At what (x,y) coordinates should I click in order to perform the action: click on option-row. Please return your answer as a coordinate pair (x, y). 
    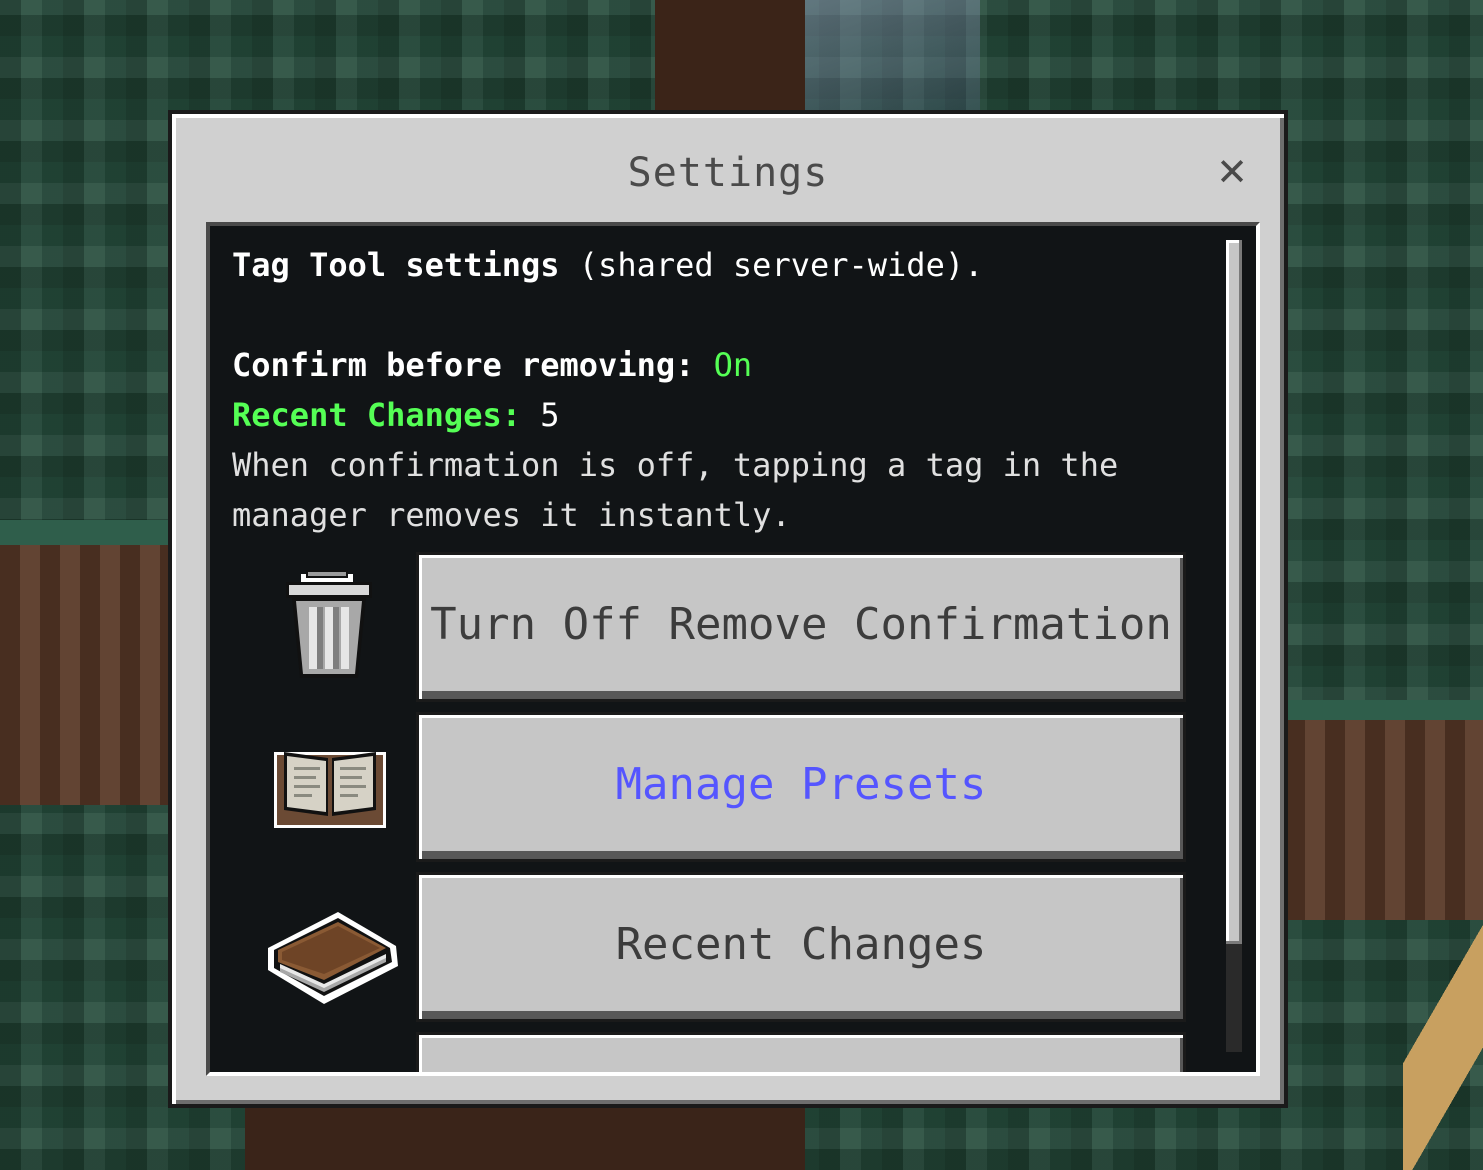
    Looking at the image, I should click on (710, 1052).